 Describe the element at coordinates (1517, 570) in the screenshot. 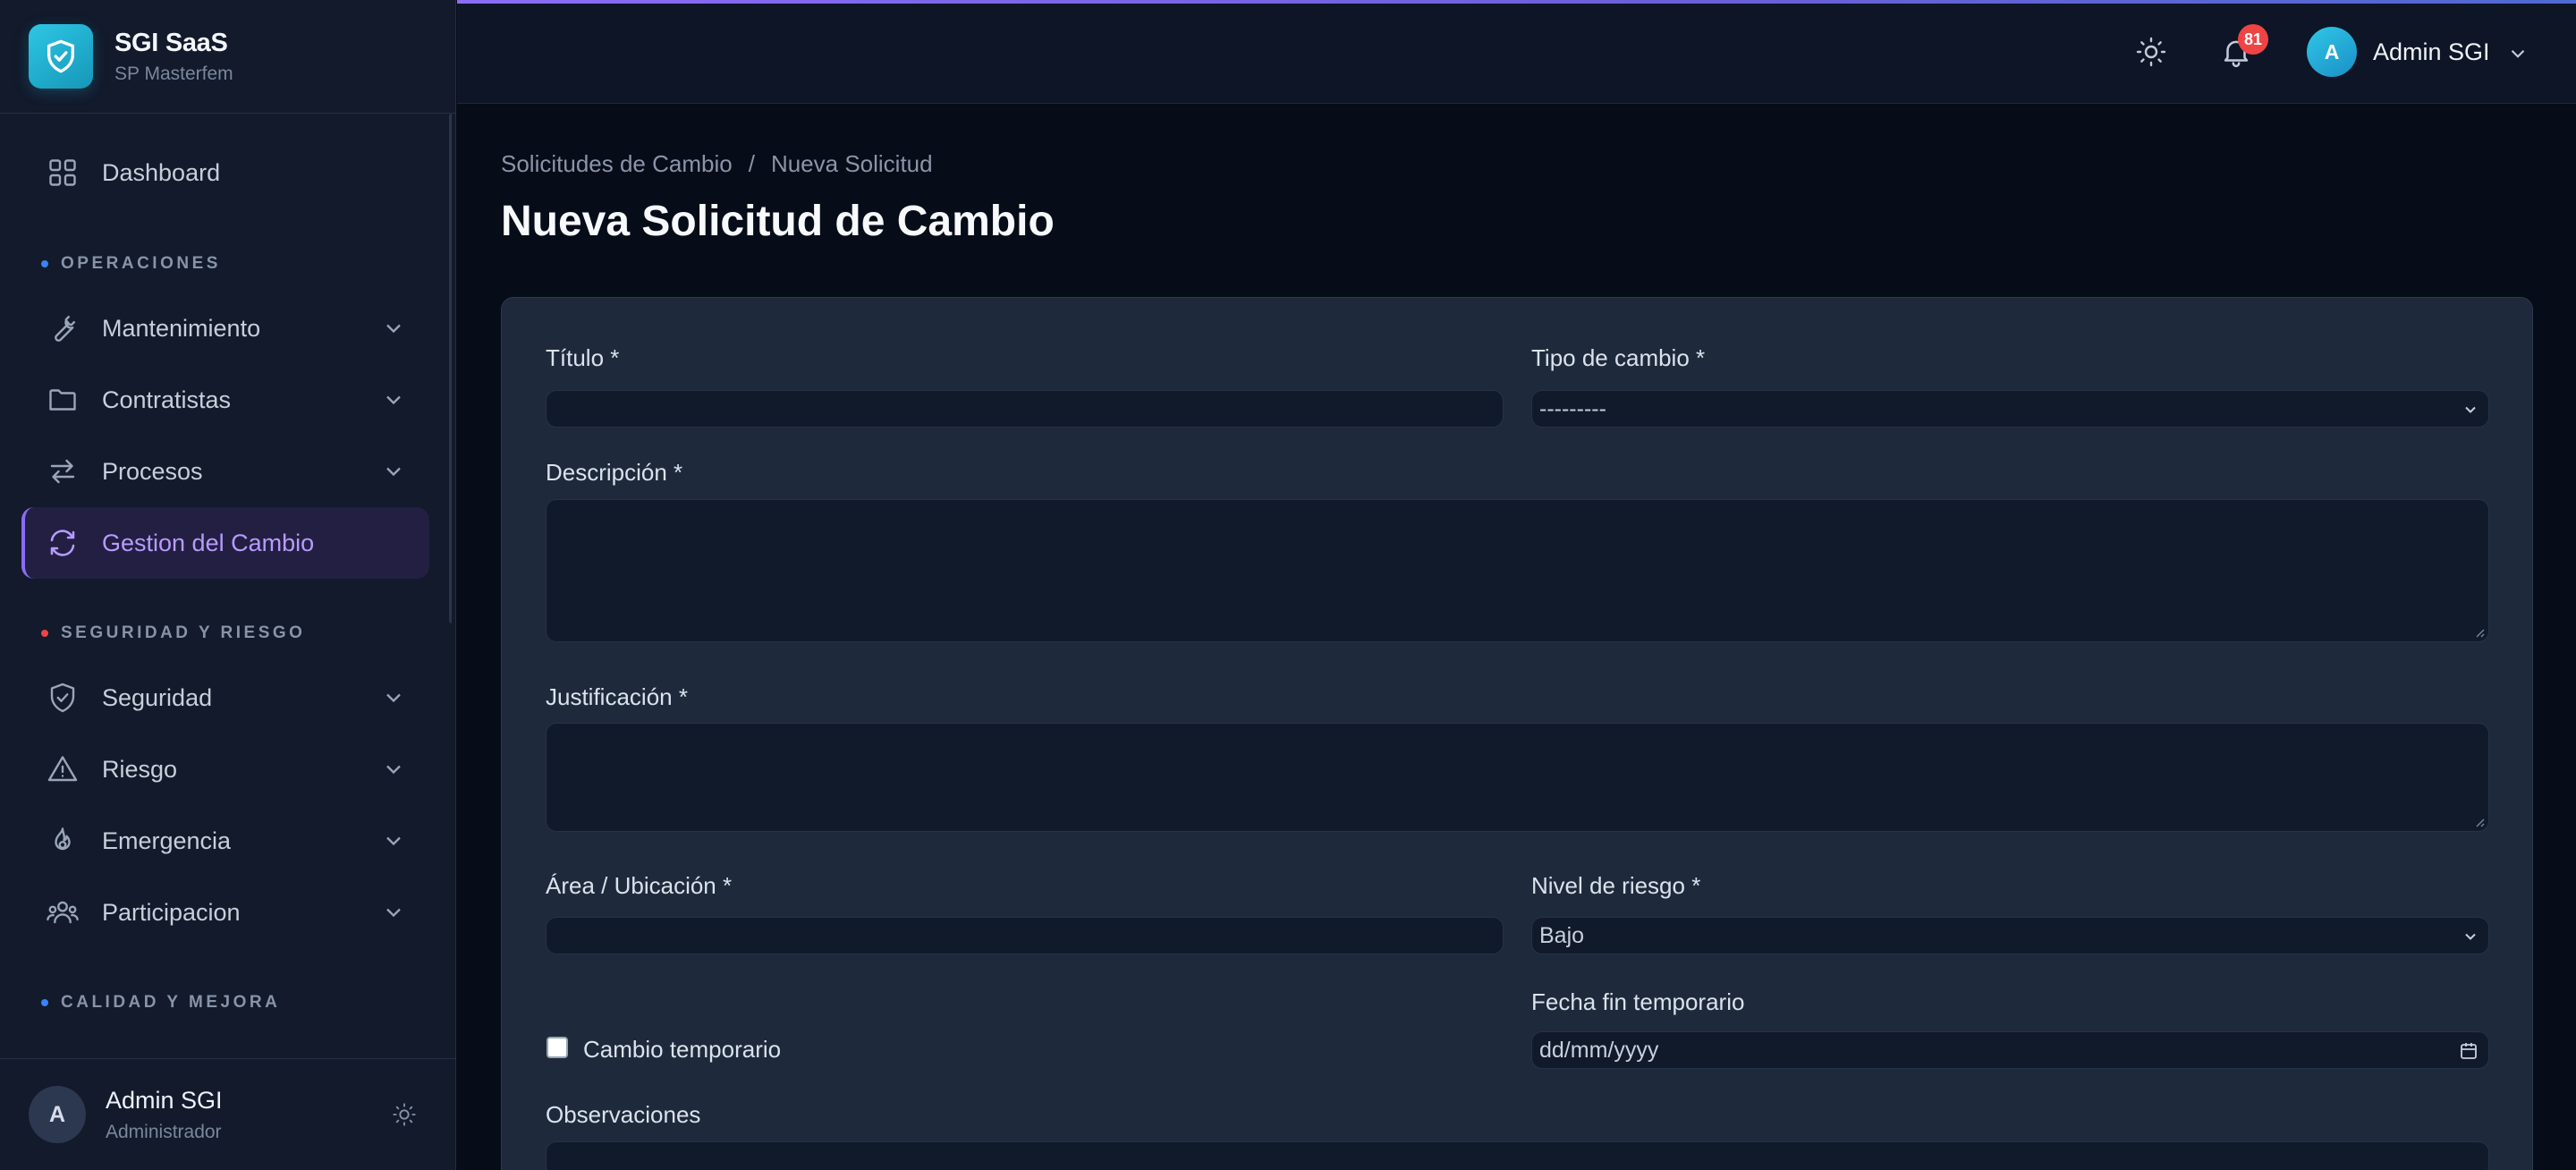

I see `descripcion-textarea` at that location.